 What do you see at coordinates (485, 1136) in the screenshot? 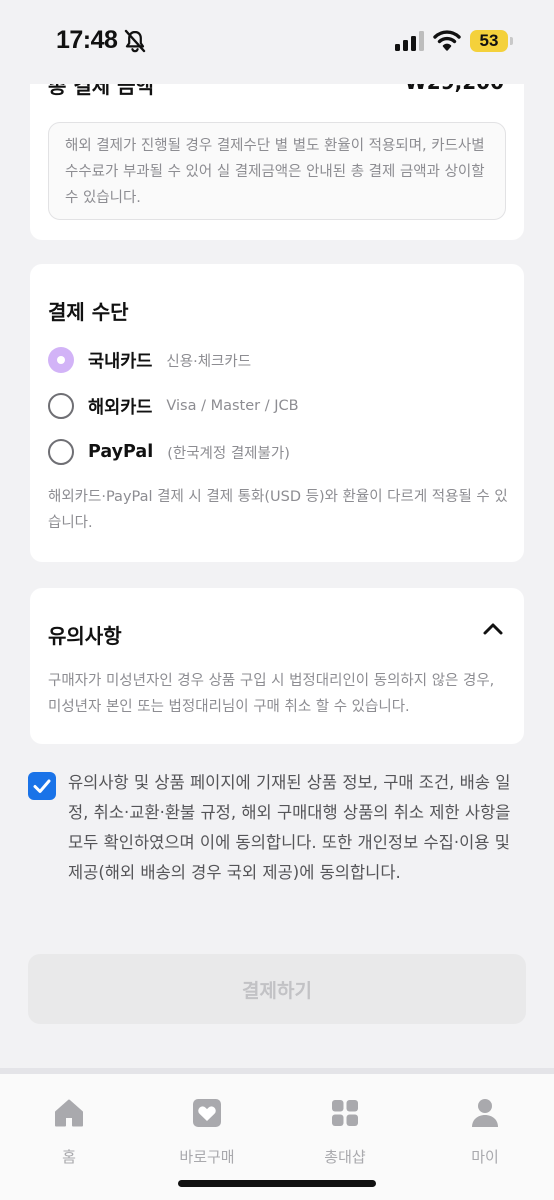
I see `nav-item-my: 마이` at bounding box center [485, 1136].